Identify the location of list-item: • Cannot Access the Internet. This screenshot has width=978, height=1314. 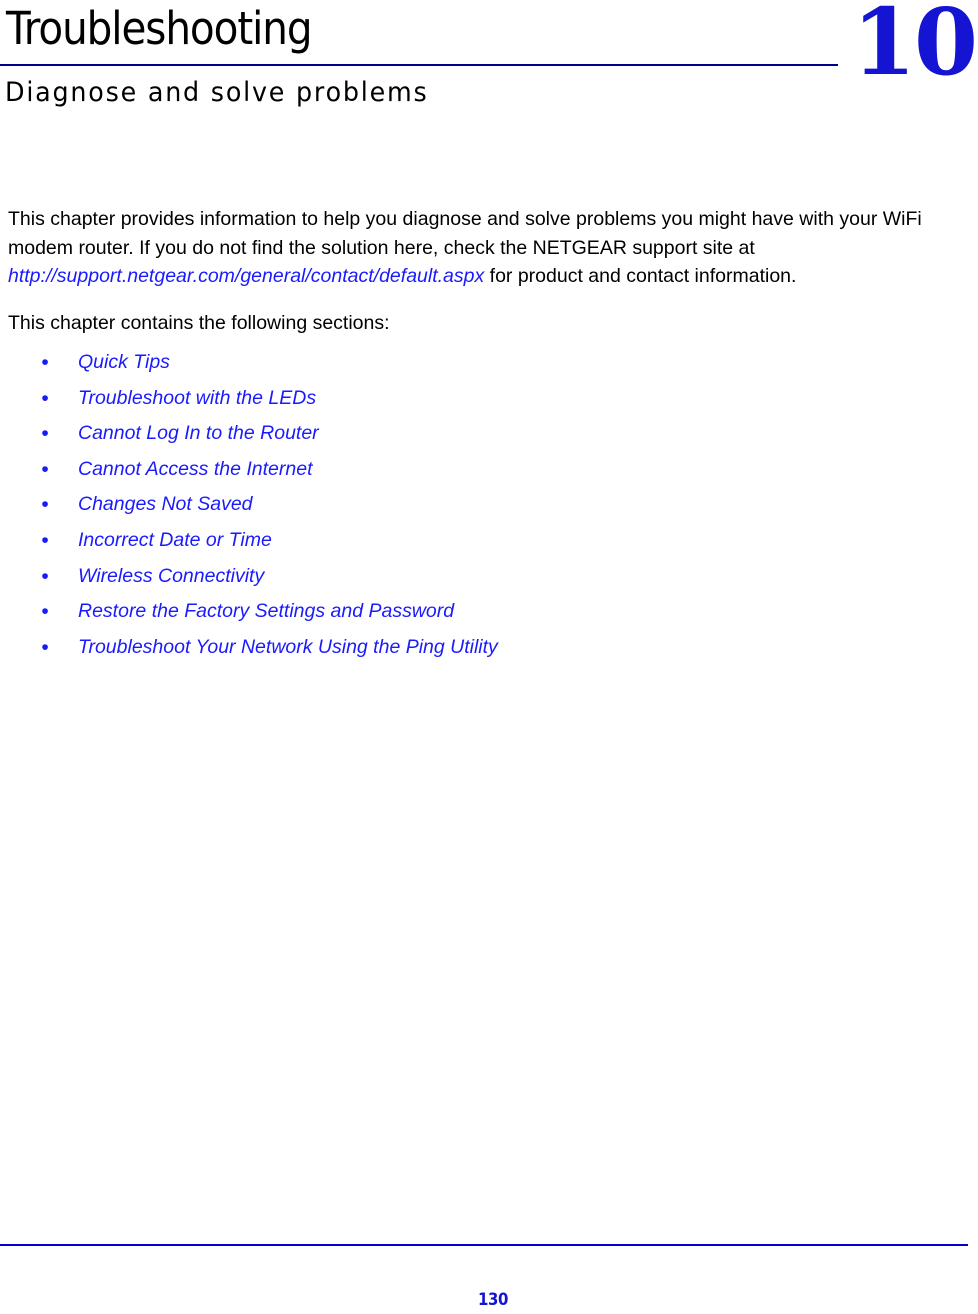
(489, 470).